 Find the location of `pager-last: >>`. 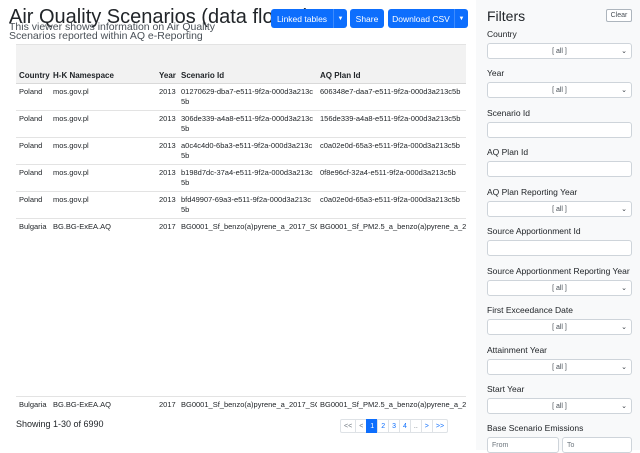

pager-last: >> is located at coordinates (440, 426).